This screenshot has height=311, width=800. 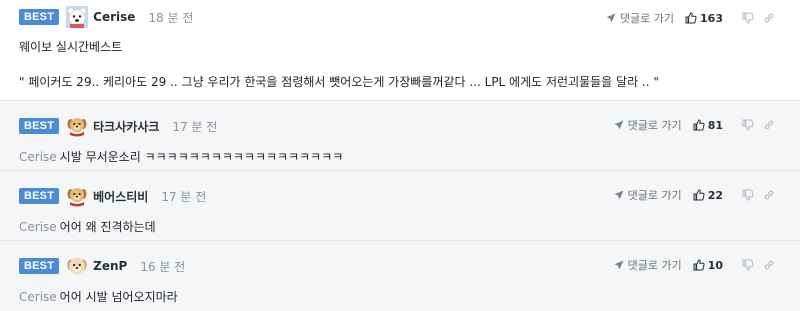 I want to click on like-button: 22, so click(x=708, y=195).